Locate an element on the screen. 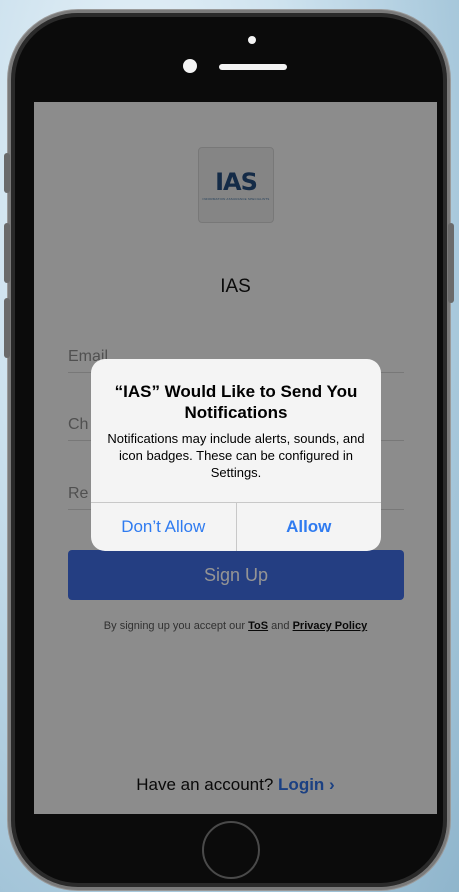  alert-actions: Don’t Allow Allow is located at coordinates (236, 526).